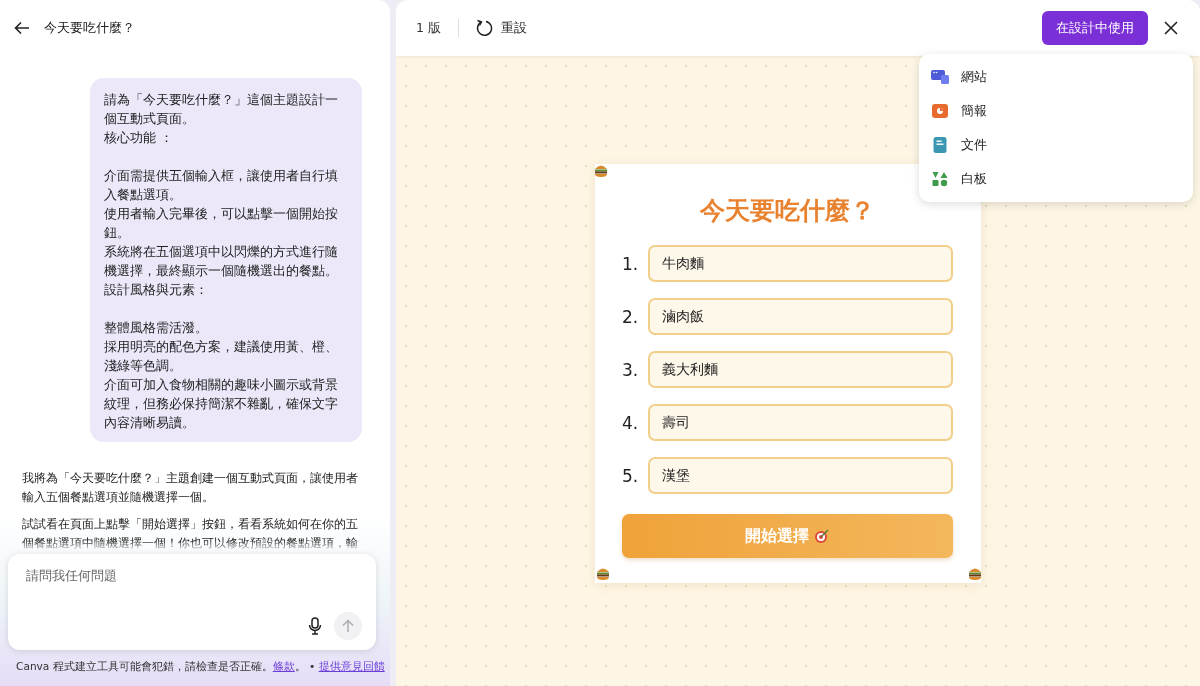 The width and height of the screenshot is (1200, 686). I want to click on message-text: 使用者輸入完畢後，可以點擊一個開始按鈕。, so click(221, 223).